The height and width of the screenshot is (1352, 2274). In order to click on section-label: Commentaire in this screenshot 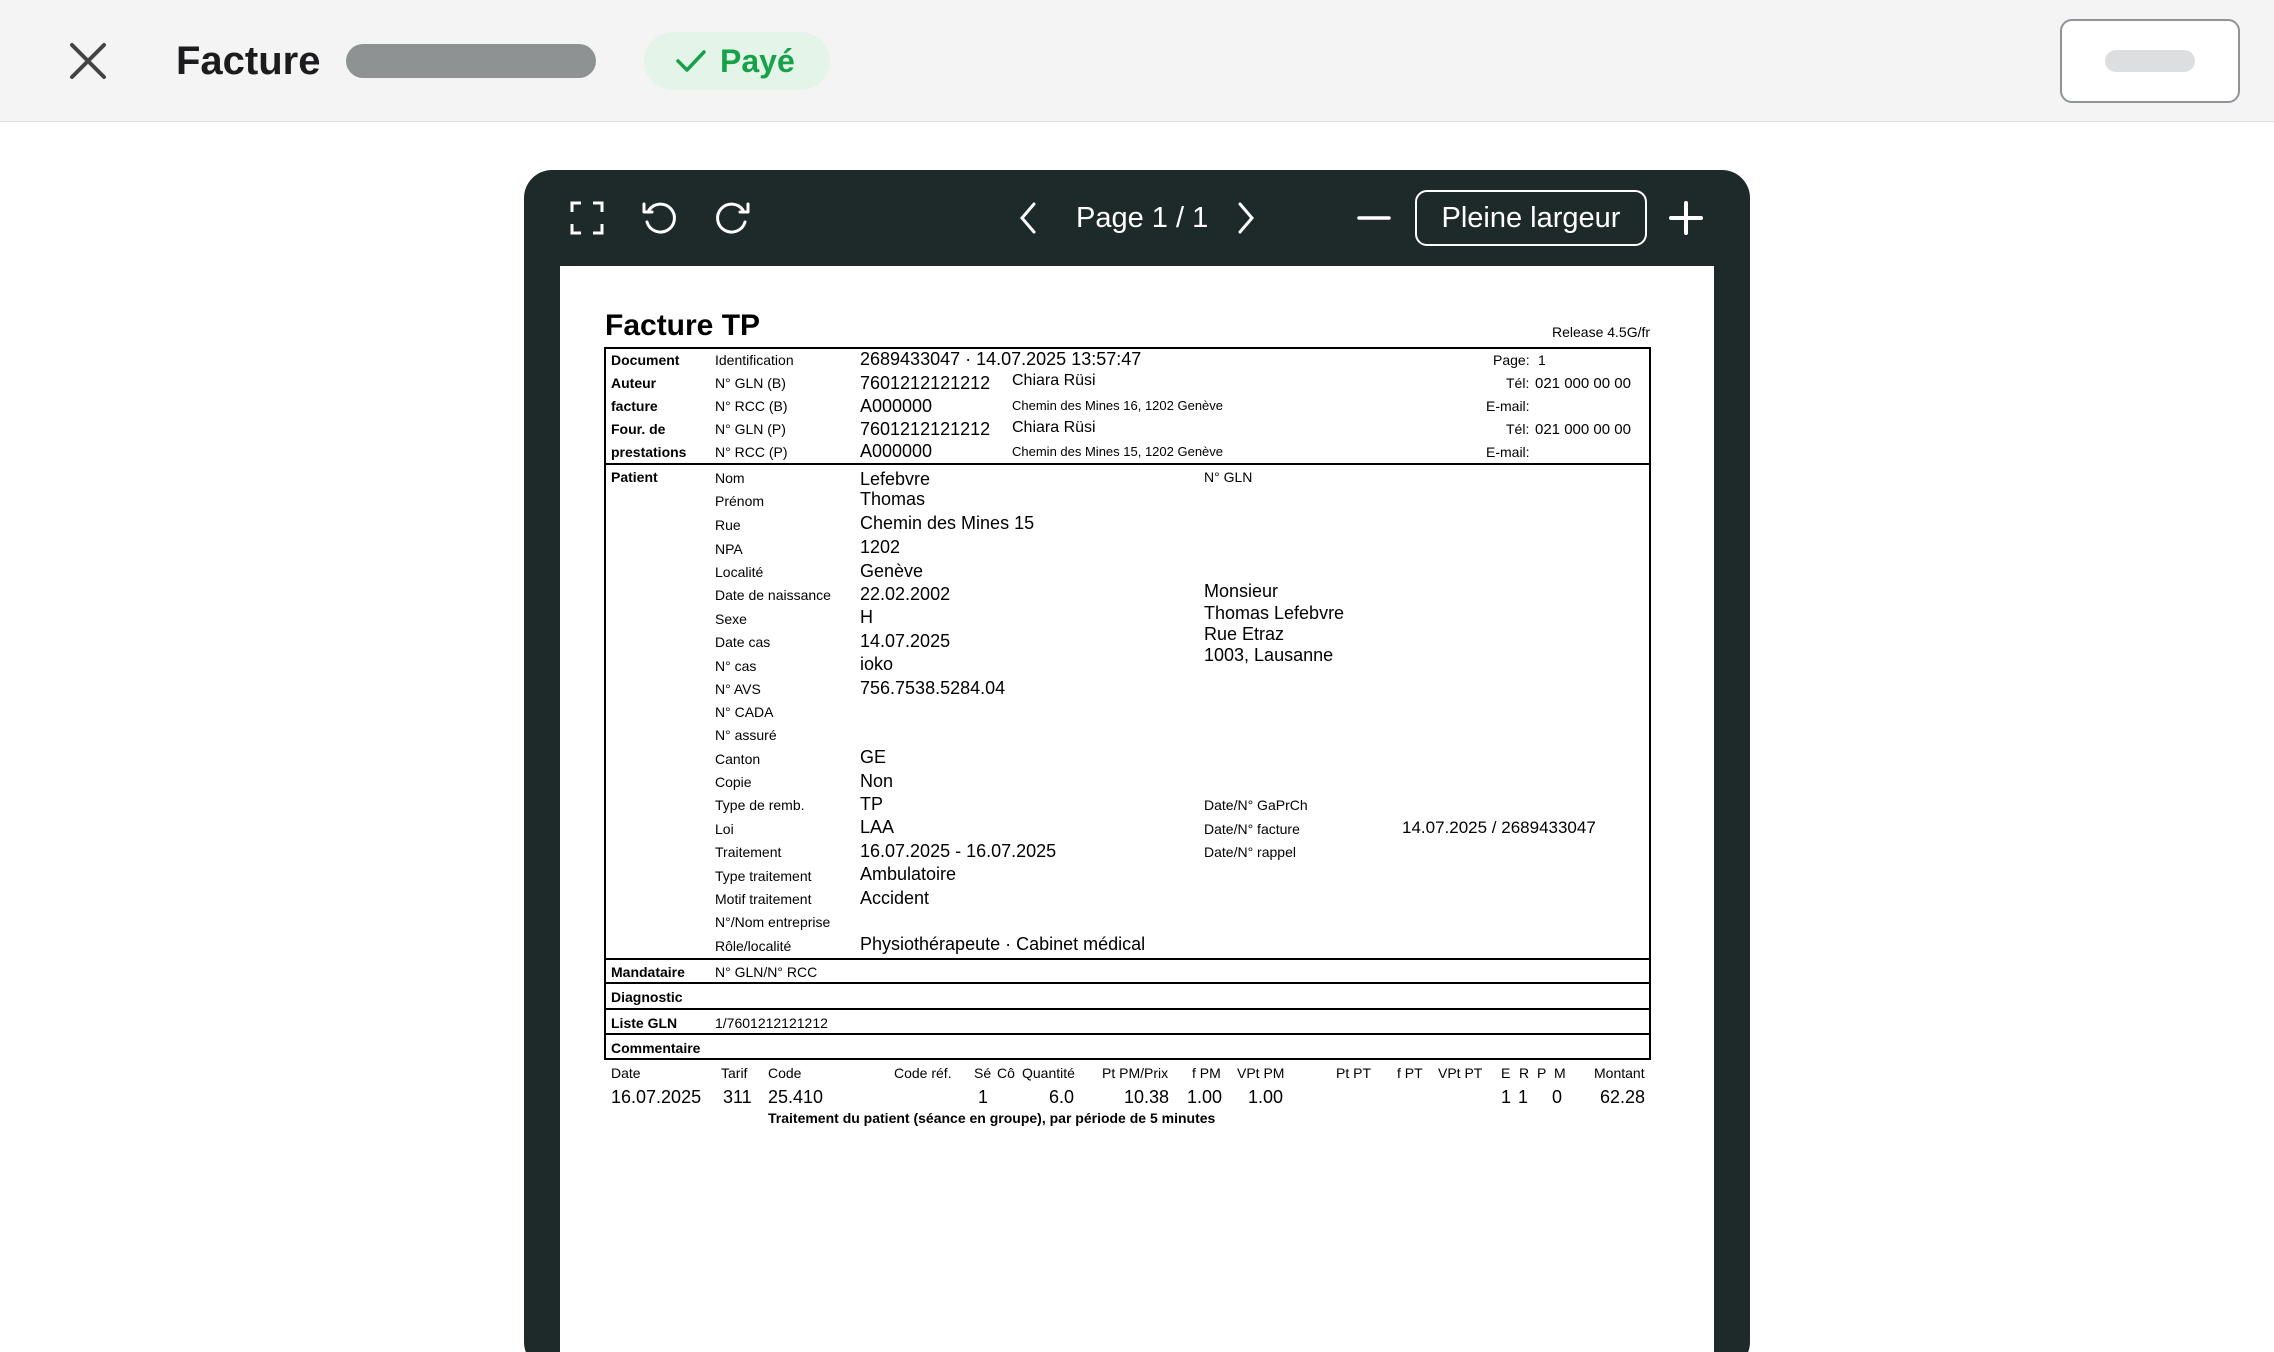, I will do `click(656, 1048)`.